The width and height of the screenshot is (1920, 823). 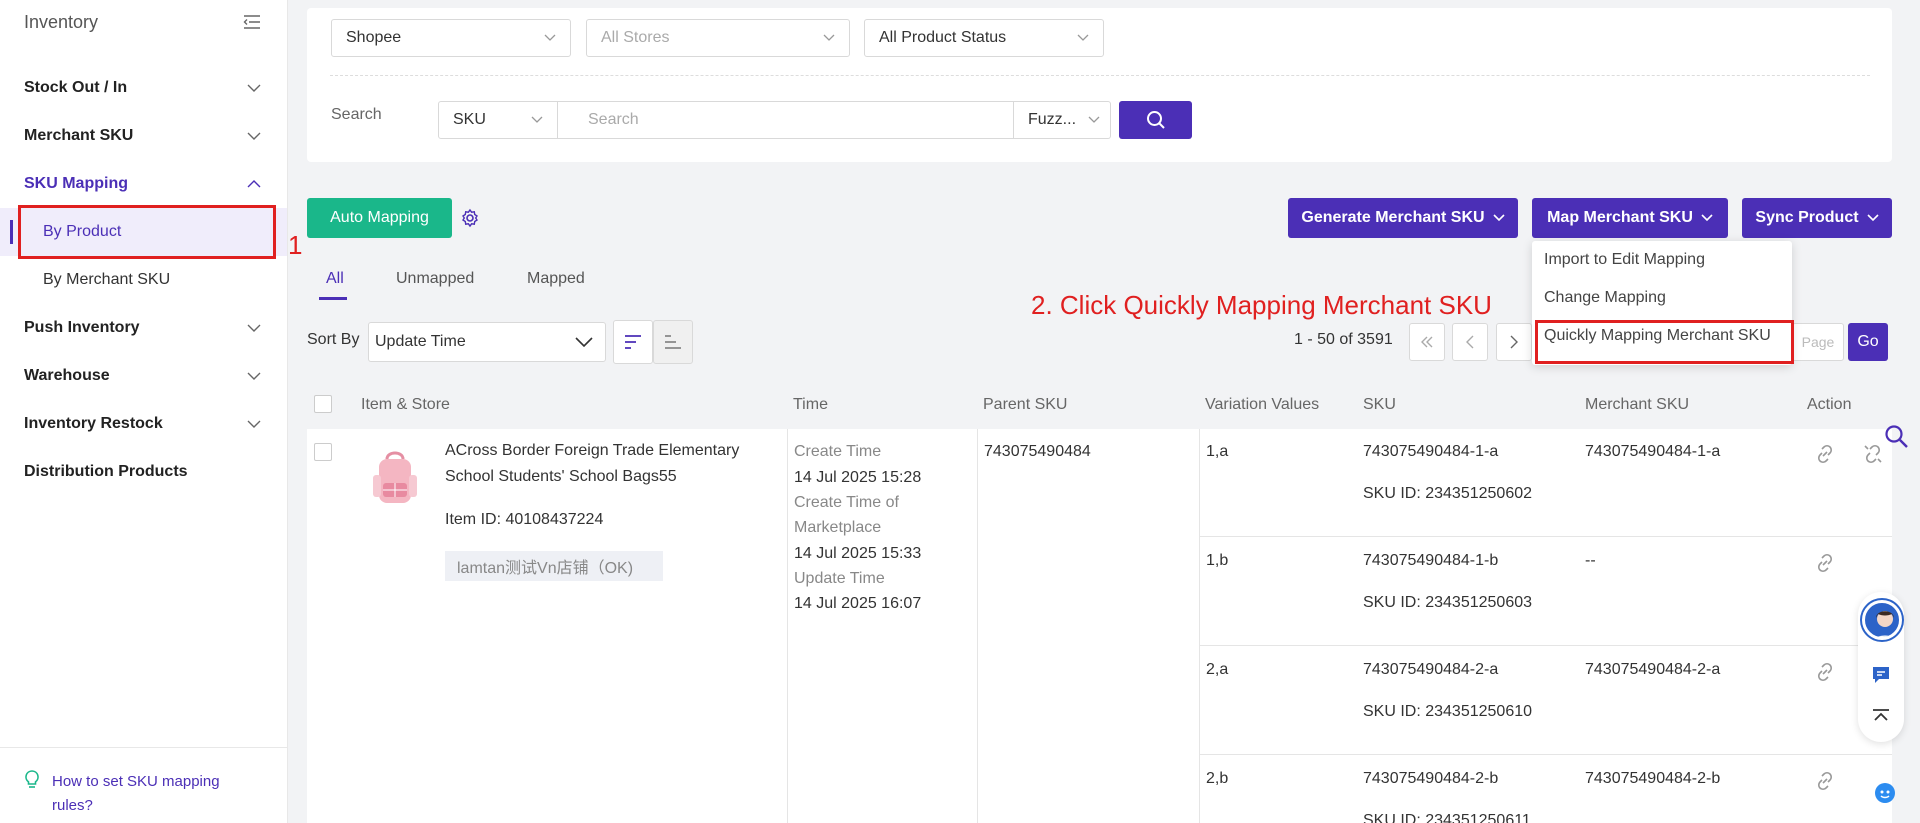 I want to click on variation-value: 1,a, so click(x=1217, y=451).